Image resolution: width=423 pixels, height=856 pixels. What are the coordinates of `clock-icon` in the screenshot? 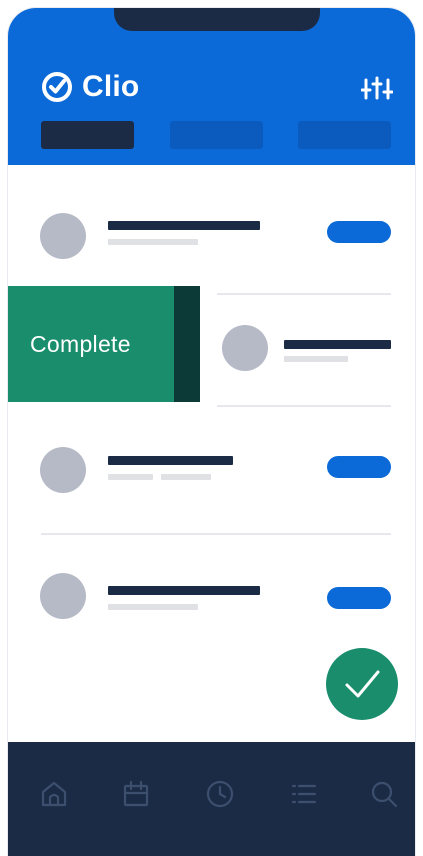 It's located at (220, 794).